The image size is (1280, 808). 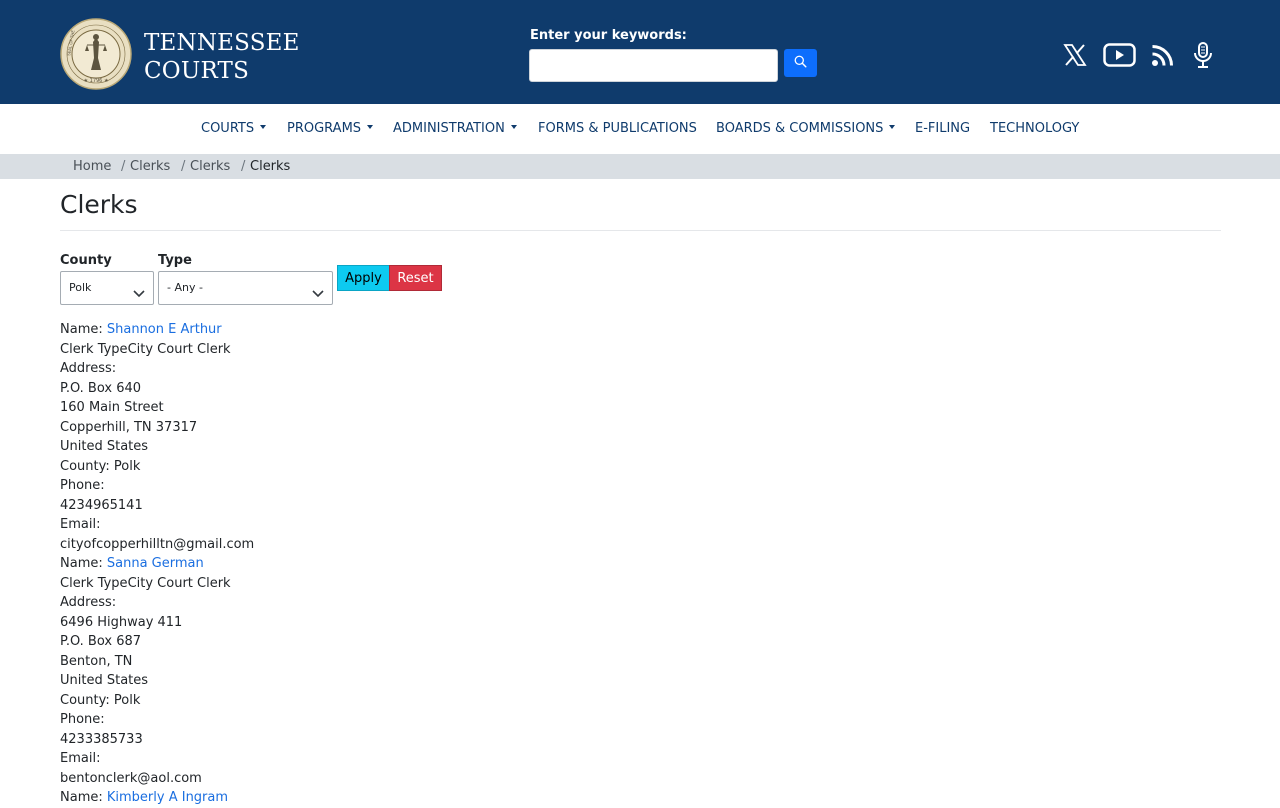 What do you see at coordinates (197, 71) in the screenshot?
I see `logo-line-2: COURTS` at bounding box center [197, 71].